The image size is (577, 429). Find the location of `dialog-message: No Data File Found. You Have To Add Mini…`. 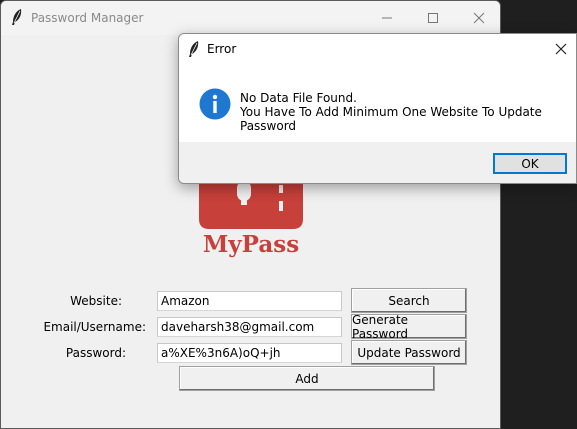

dialog-message: No Data File Found. You Have To Add Mini… is located at coordinates (408, 112).